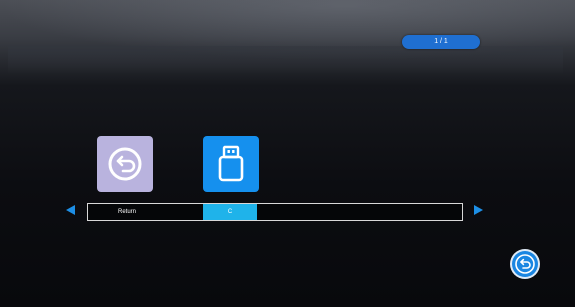 The image size is (575, 307). What do you see at coordinates (230, 212) in the screenshot?
I see `usb-drive-label: C` at bounding box center [230, 212].